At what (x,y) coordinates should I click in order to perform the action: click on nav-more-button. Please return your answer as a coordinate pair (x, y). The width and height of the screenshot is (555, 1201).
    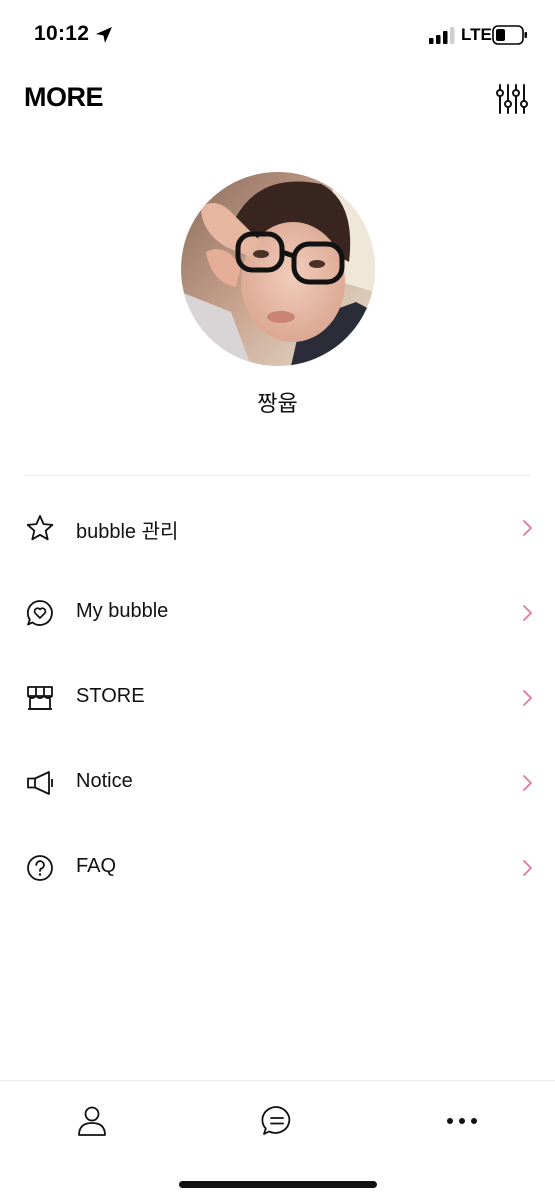
    Looking at the image, I should click on (462, 1121).